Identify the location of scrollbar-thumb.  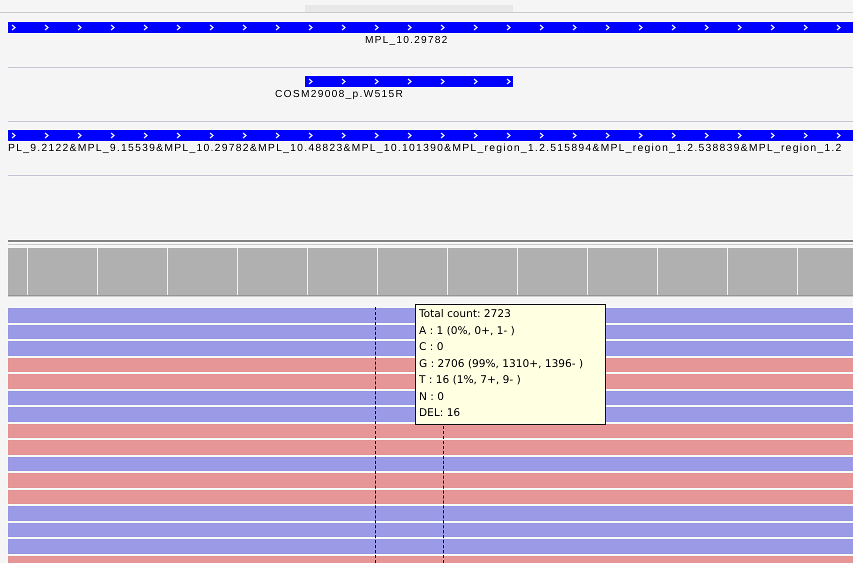
(409, 8).